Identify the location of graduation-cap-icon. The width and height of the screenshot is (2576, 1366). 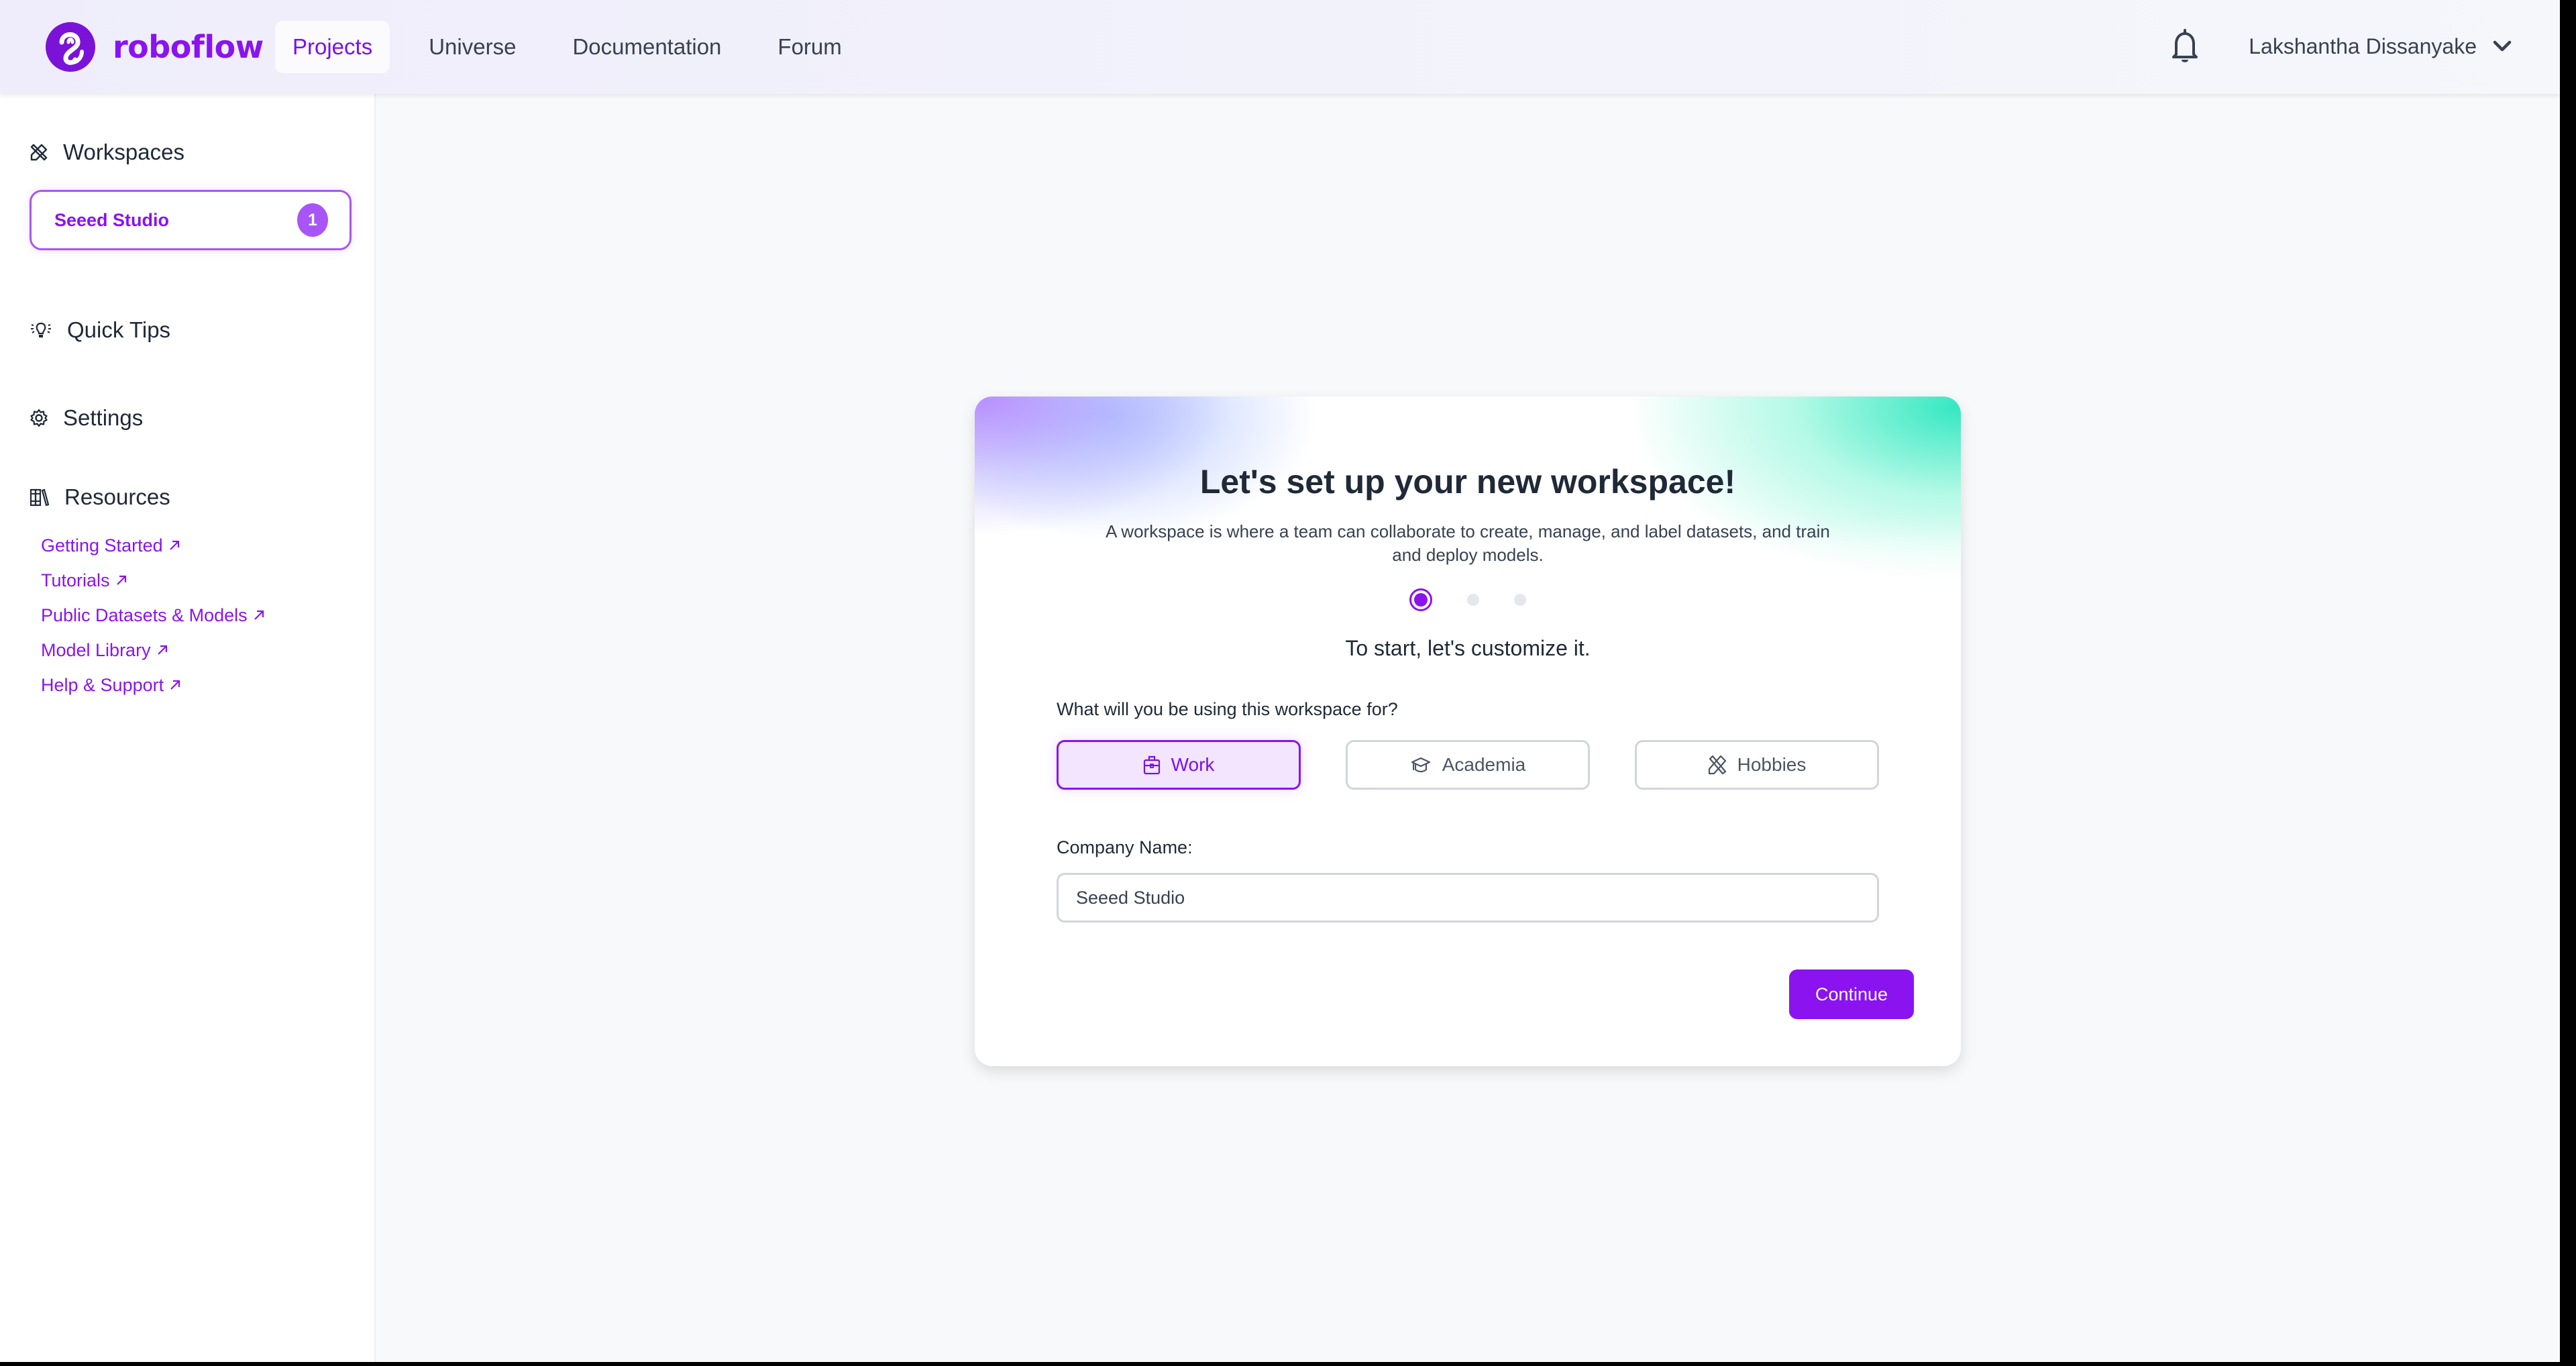
(1420, 765).